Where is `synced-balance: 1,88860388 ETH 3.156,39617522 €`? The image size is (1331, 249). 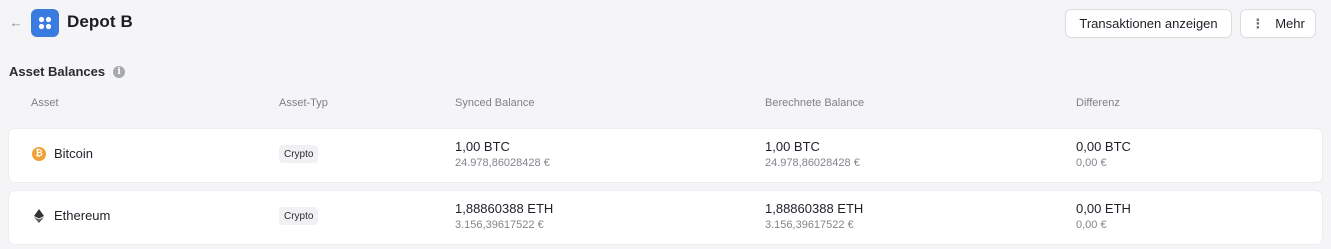 synced-balance: 1,88860388 ETH 3.156,39617522 € is located at coordinates (504, 216).